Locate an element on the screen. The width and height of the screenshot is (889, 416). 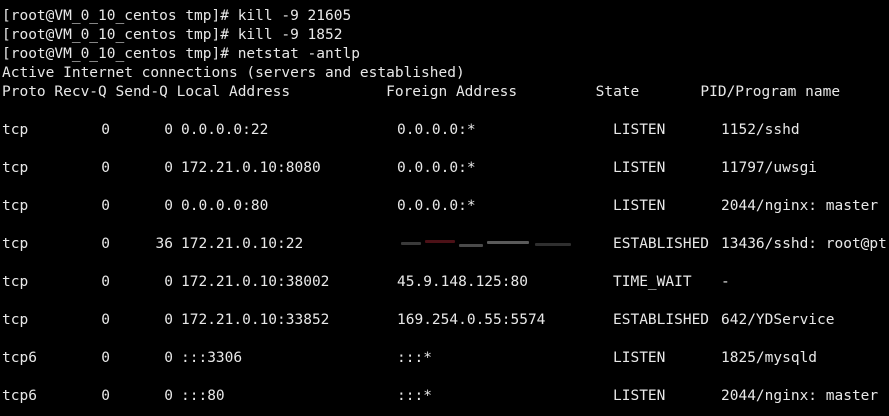
cell-local-address: 172.21.0.10:22 is located at coordinates (242, 244).